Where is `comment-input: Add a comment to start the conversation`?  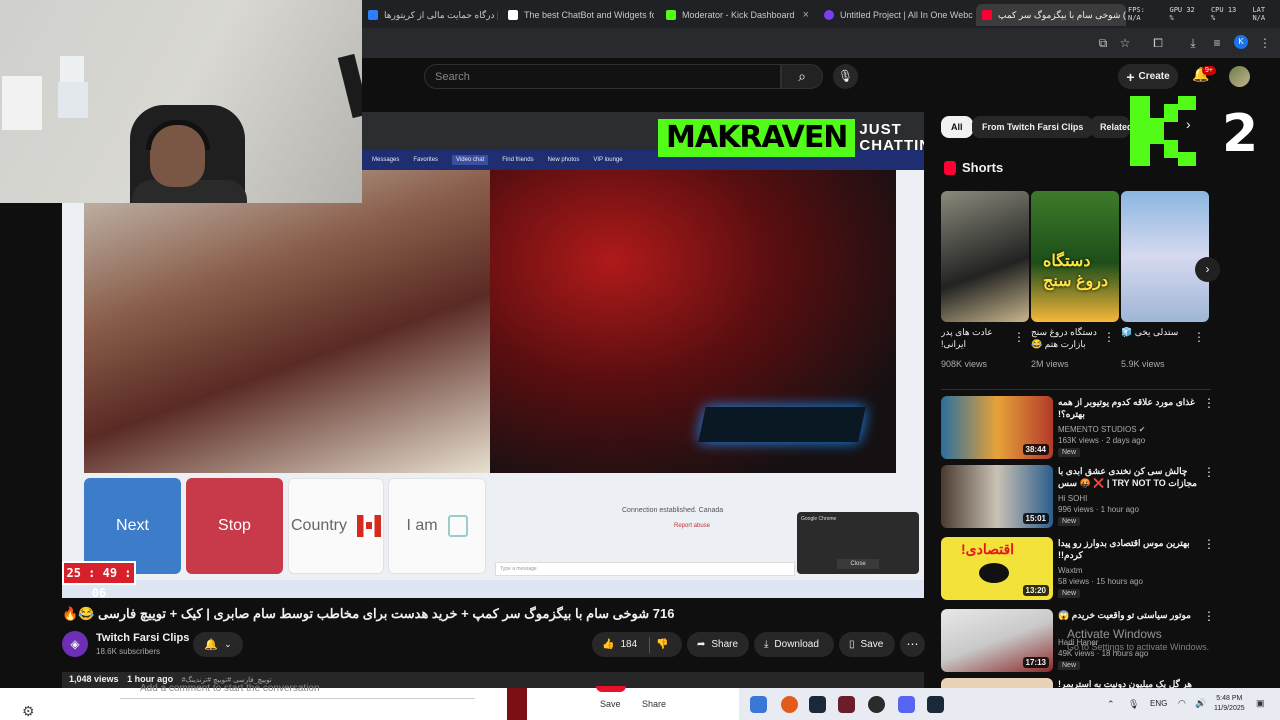
comment-input: Add a comment to start the conversation is located at coordinates (297, 690).